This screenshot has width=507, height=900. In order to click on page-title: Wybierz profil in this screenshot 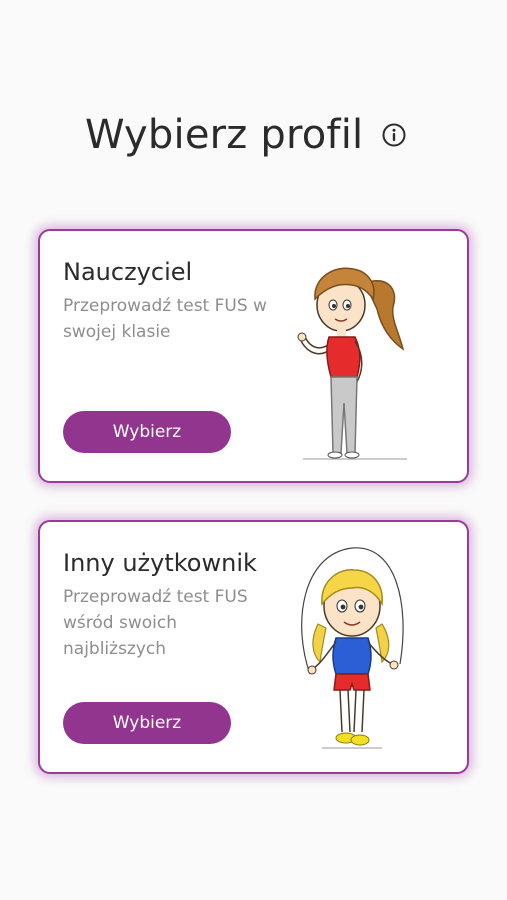, I will do `click(224, 135)`.